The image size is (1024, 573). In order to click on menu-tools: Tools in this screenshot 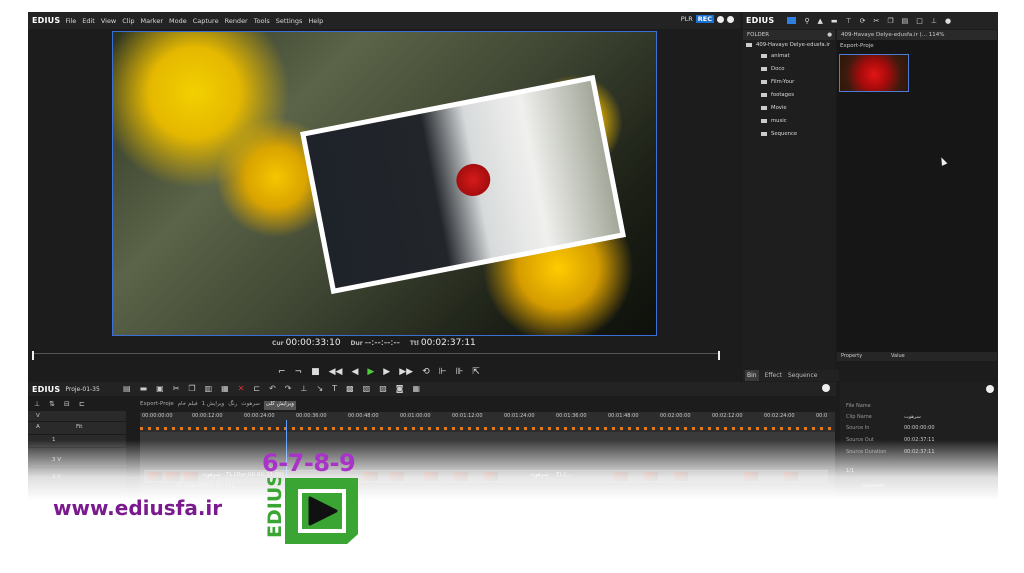, I will do `click(262, 21)`.